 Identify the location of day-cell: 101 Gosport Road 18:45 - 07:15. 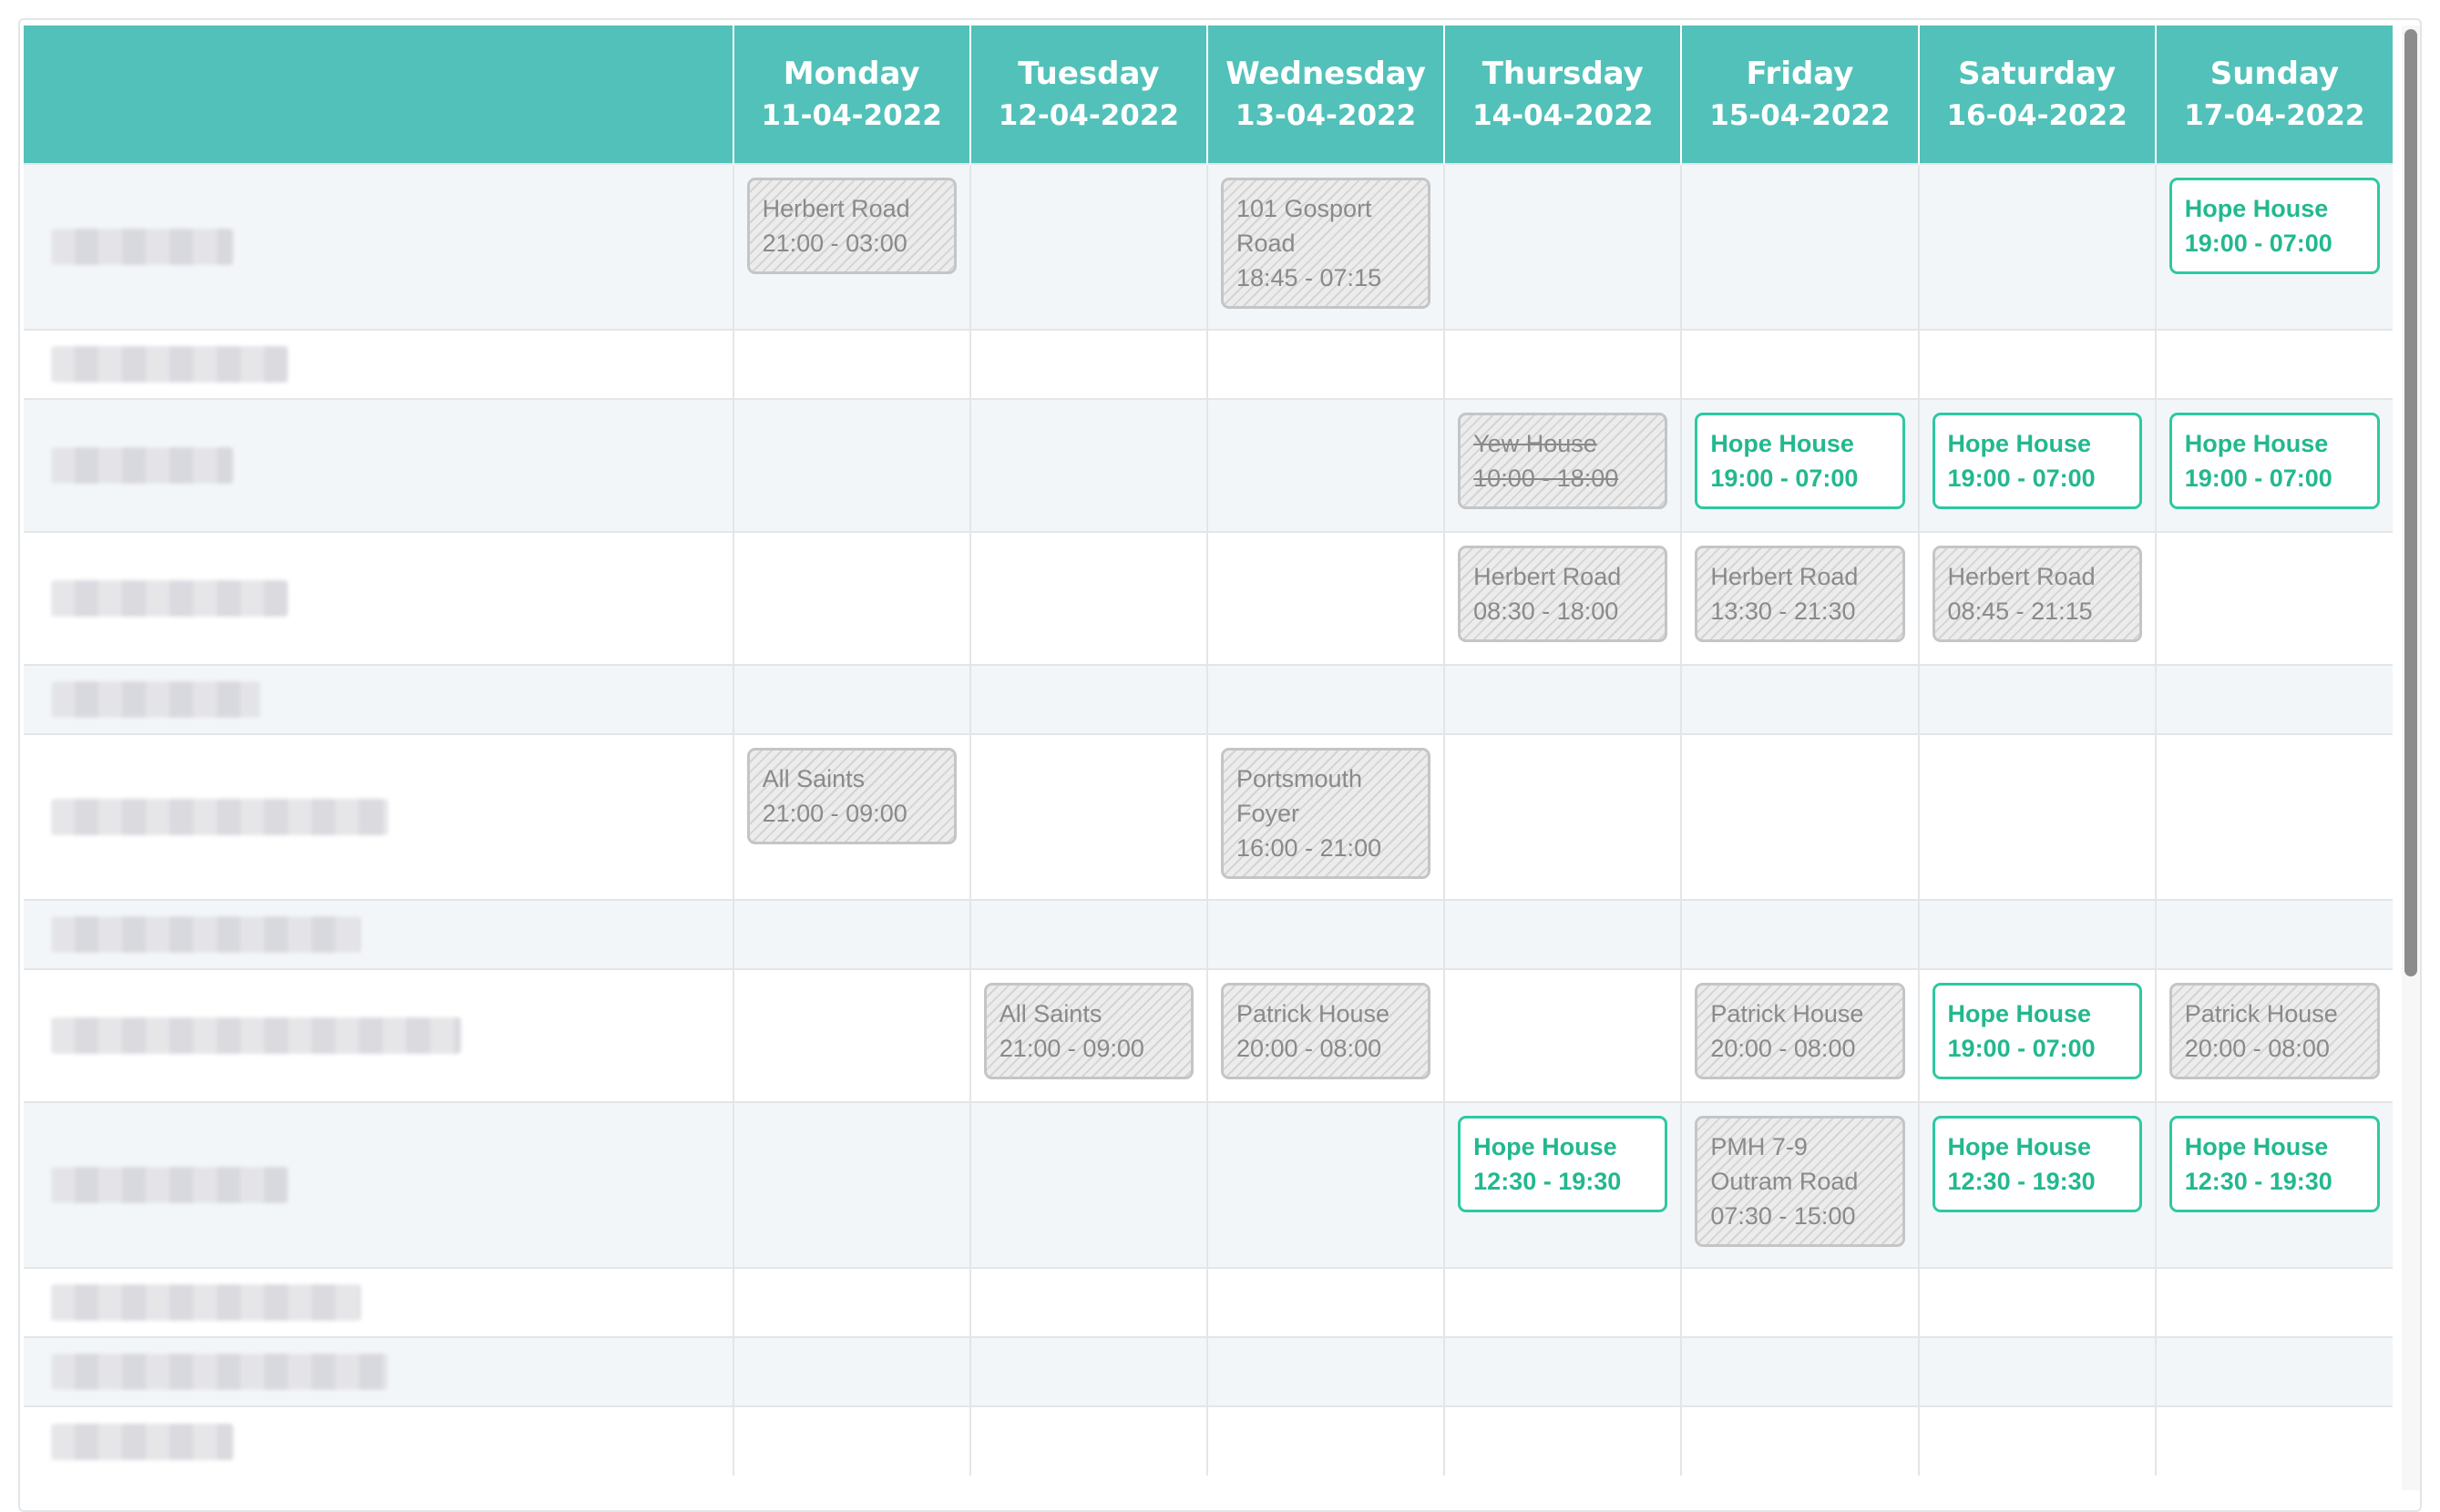
(1325, 247).